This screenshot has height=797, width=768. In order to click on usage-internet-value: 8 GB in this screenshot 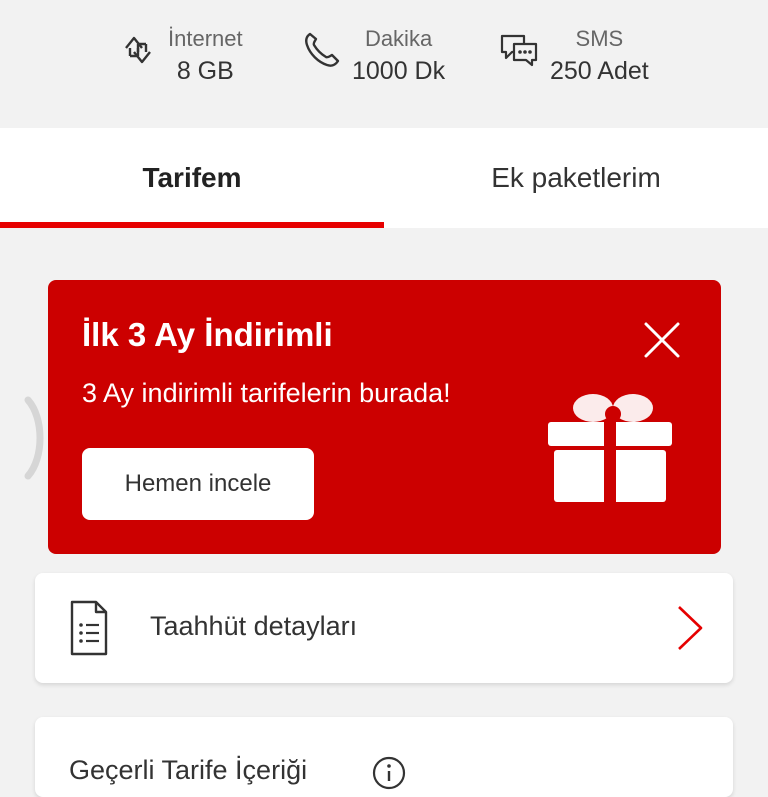, I will do `click(205, 71)`.